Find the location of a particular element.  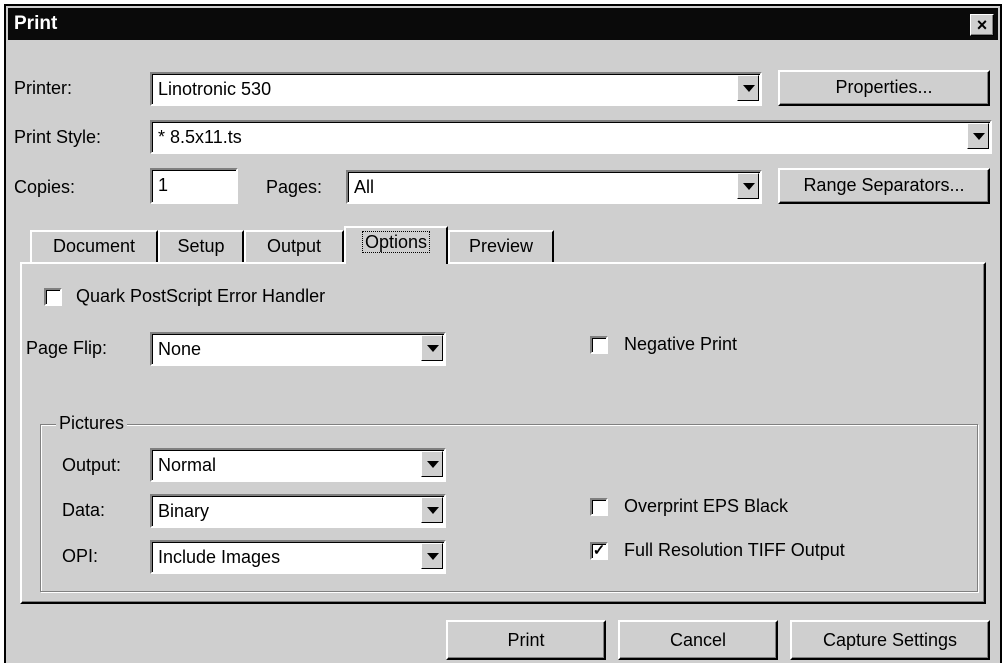

close-button: × is located at coordinates (982, 25).